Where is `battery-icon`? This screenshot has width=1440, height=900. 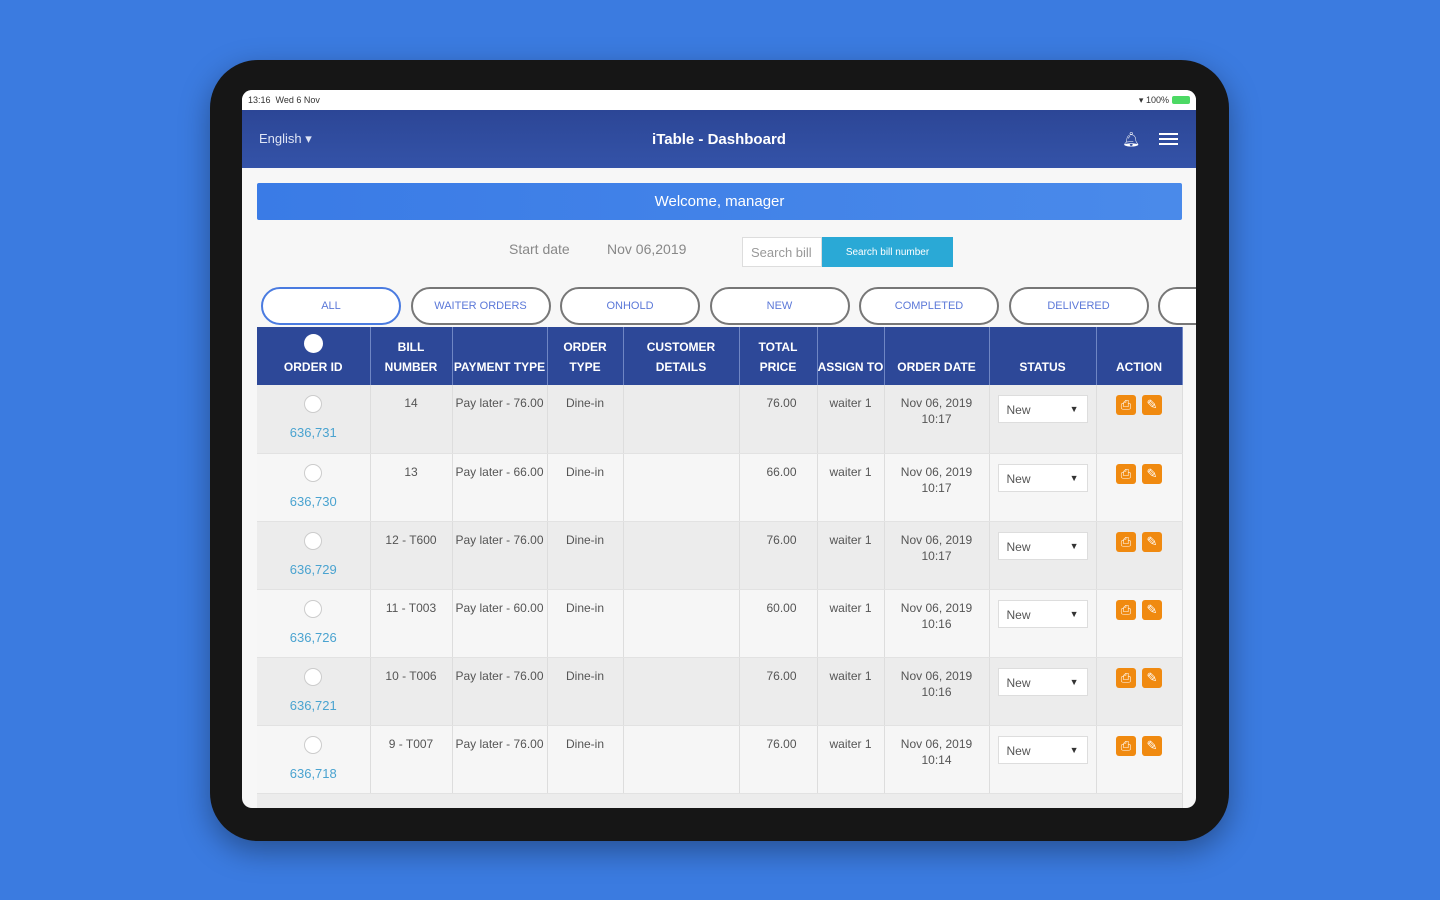 battery-icon is located at coordinates (1181, 100).